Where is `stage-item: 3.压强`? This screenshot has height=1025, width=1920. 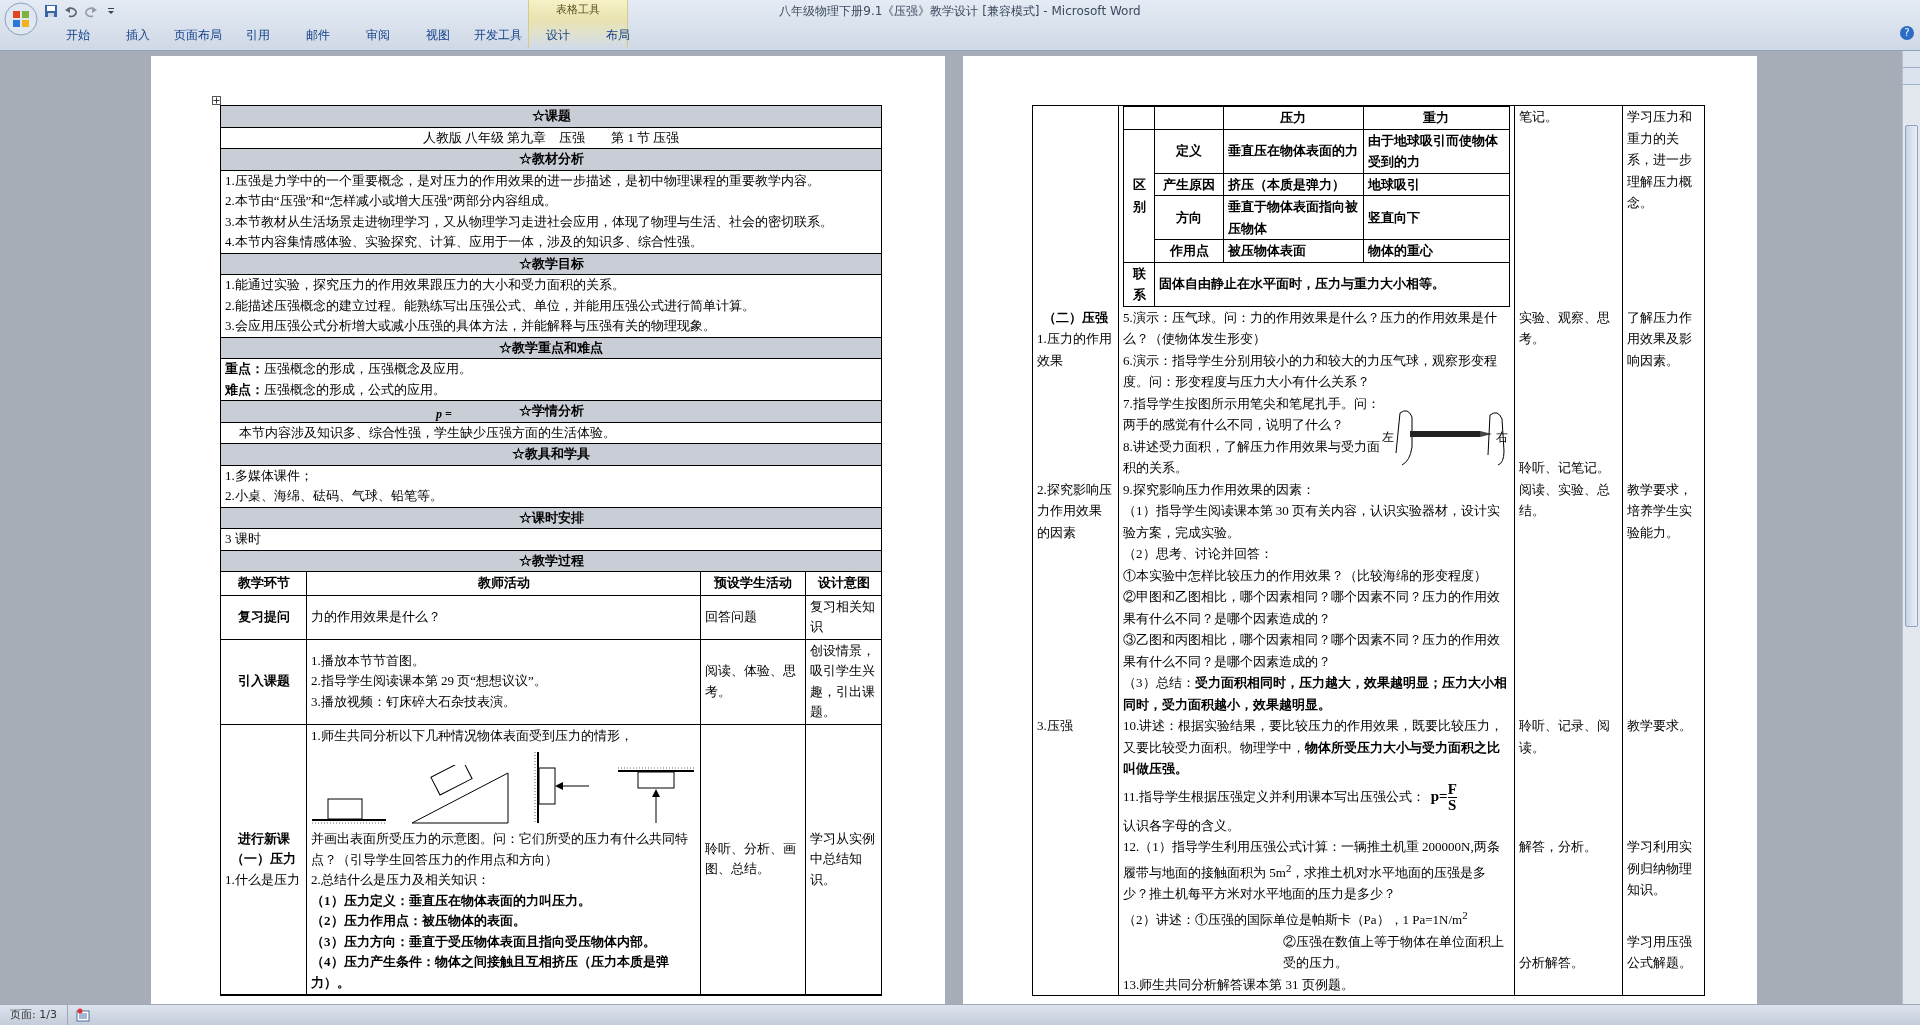
stage-item: 3.压强 is located at coordinates (1055, 726).